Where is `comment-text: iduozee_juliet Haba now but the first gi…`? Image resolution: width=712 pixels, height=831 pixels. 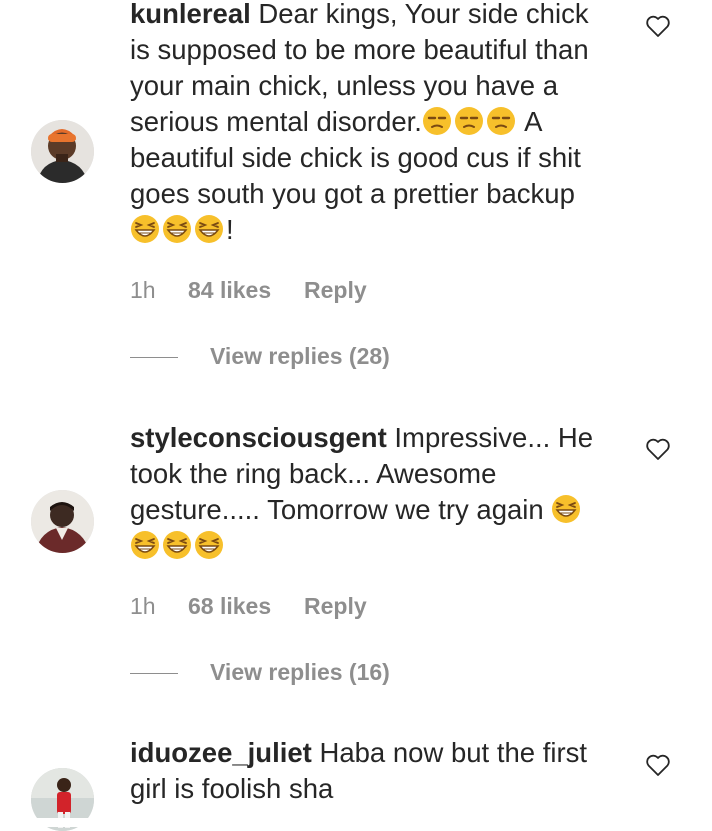
comment-text: iduozee_juliet Haba now but the first gi… is located at coordinates (370, 771).